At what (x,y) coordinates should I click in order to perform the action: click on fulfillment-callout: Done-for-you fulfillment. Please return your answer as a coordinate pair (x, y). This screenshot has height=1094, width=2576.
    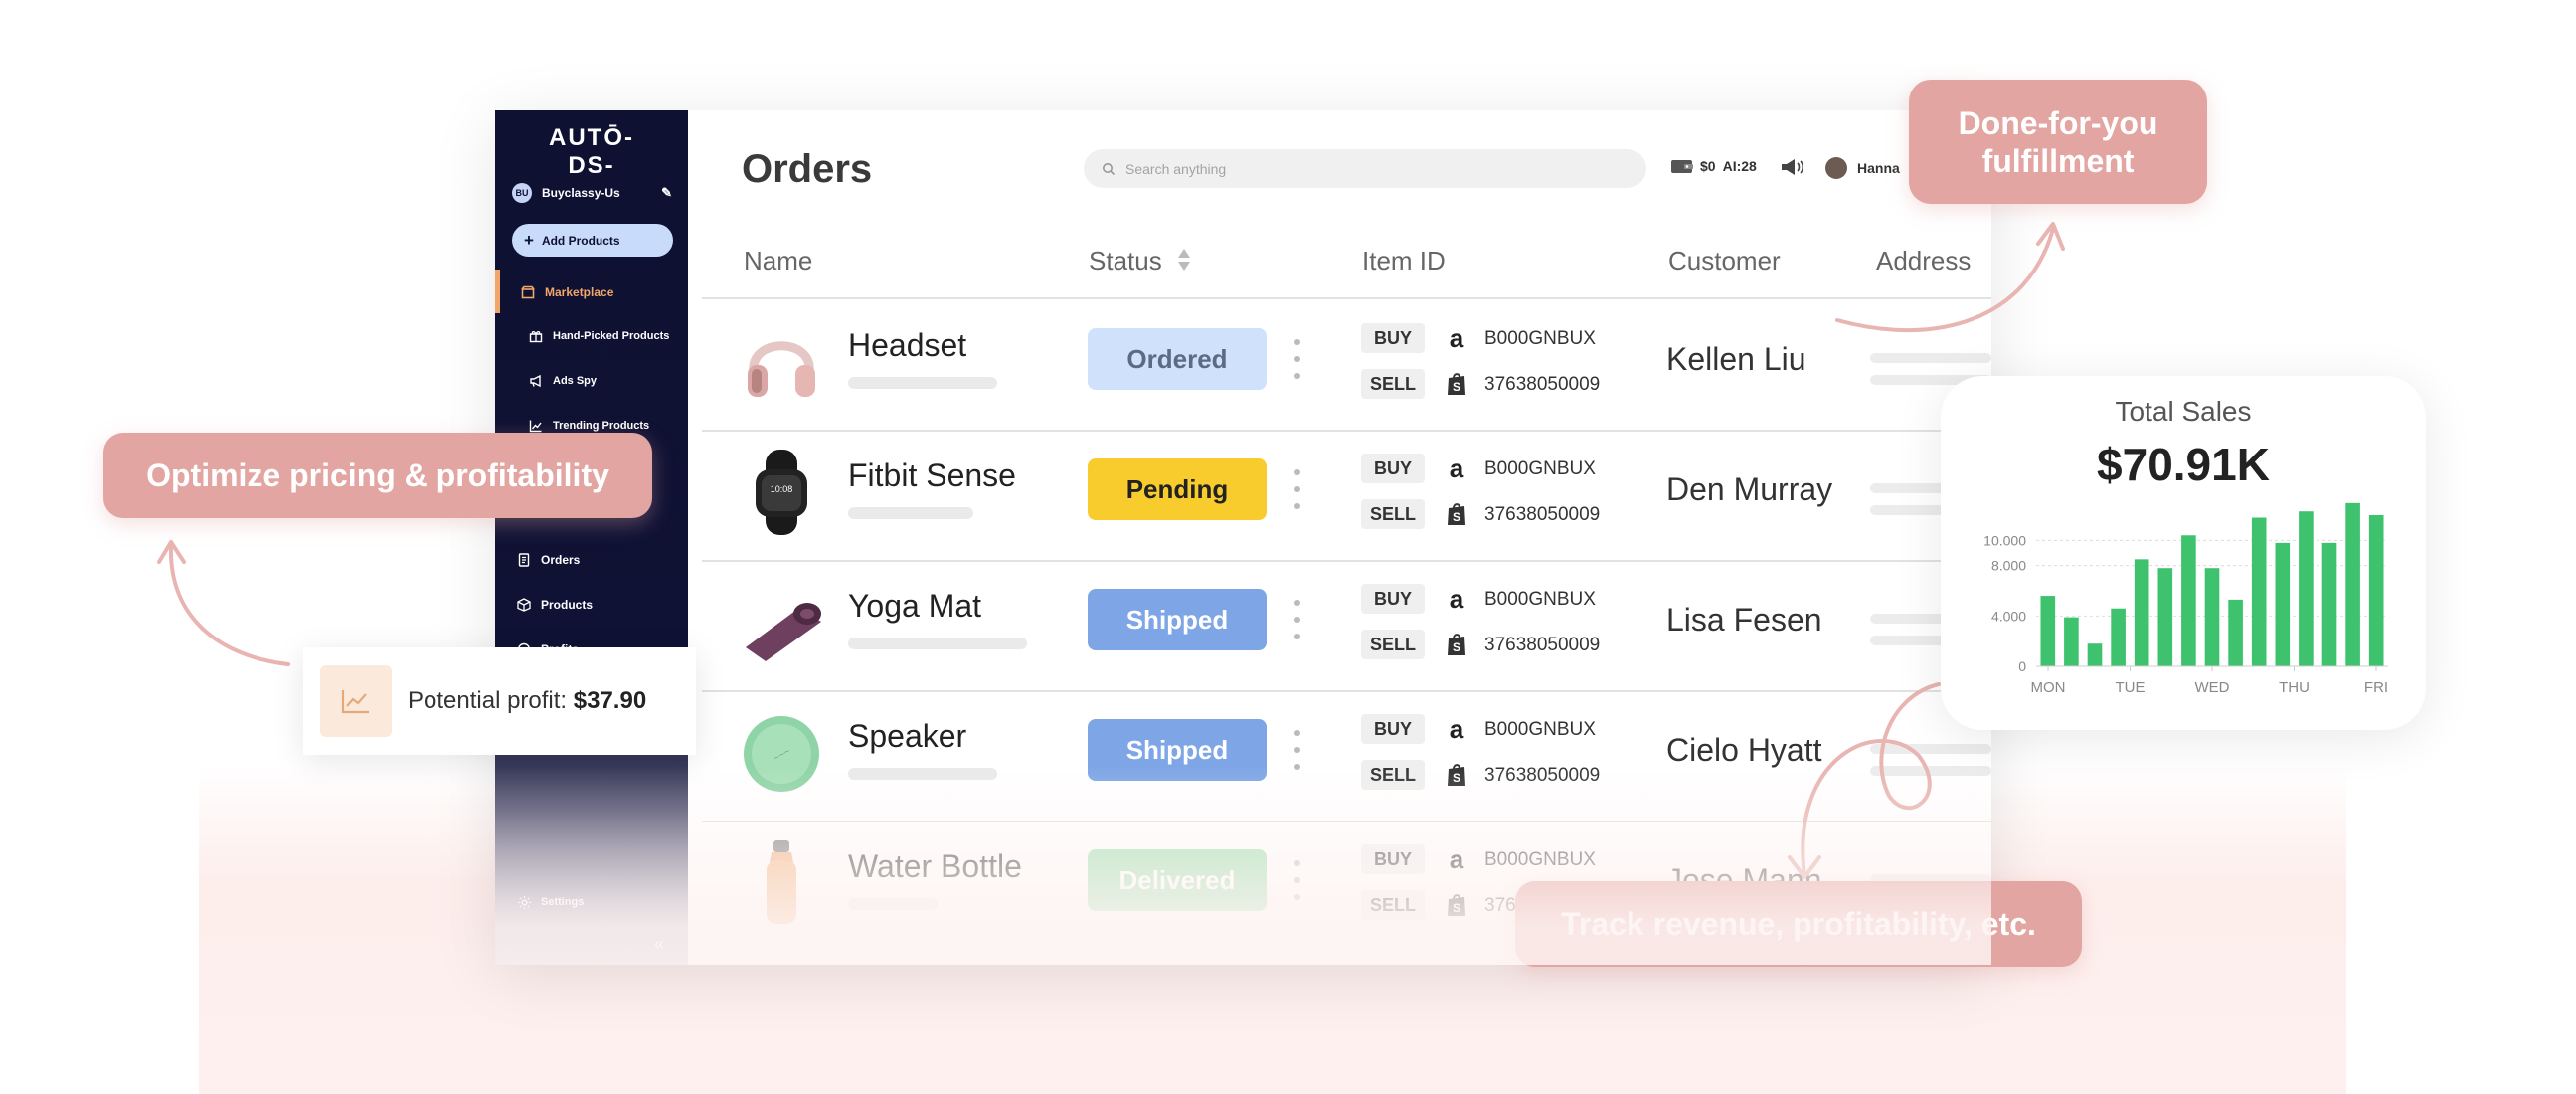
    Looking at the image, I should click on (2058, 142).